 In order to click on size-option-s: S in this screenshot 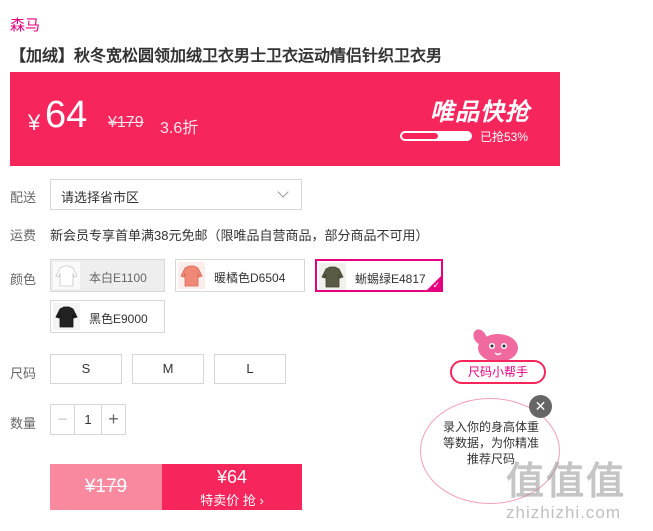, I will do `click(86, 369)`.